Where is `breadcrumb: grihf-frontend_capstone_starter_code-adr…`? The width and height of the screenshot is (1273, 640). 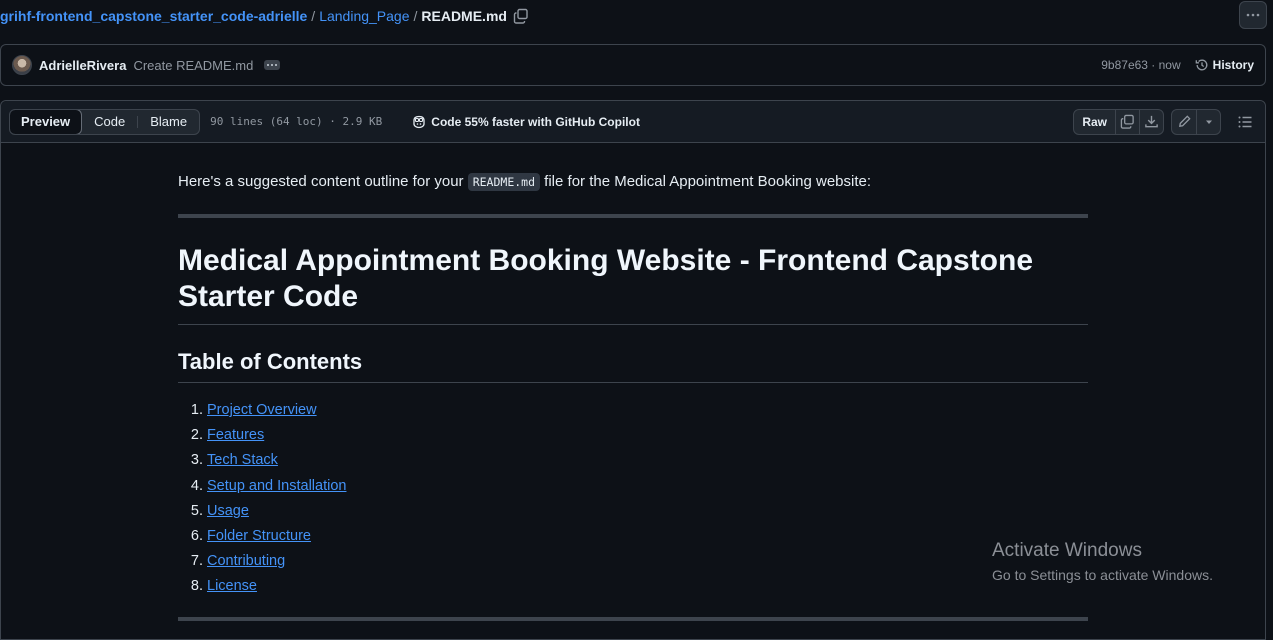 breadcrumb: grihf-frontend_capstone_starter_code-adr… is located at coordinates (264, 16).